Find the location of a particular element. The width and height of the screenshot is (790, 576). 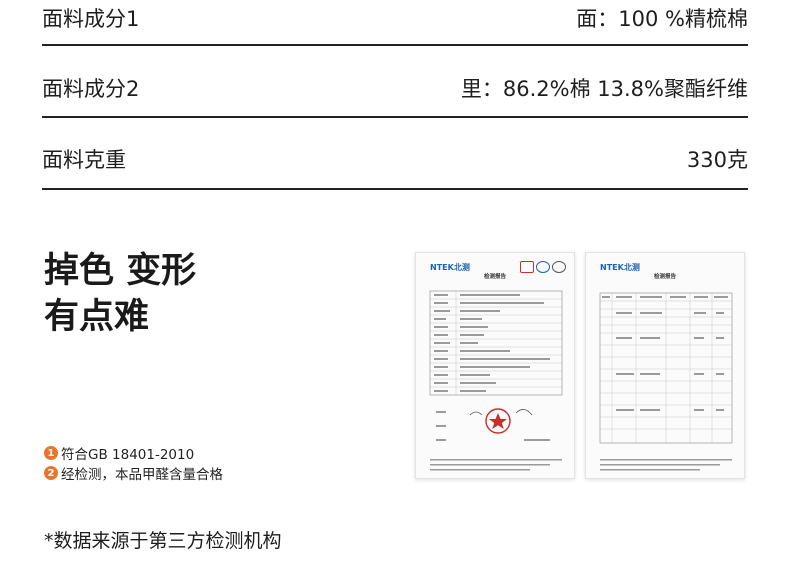

headline-line-1: 掉色 变形 is located at coordinates (120, 271).